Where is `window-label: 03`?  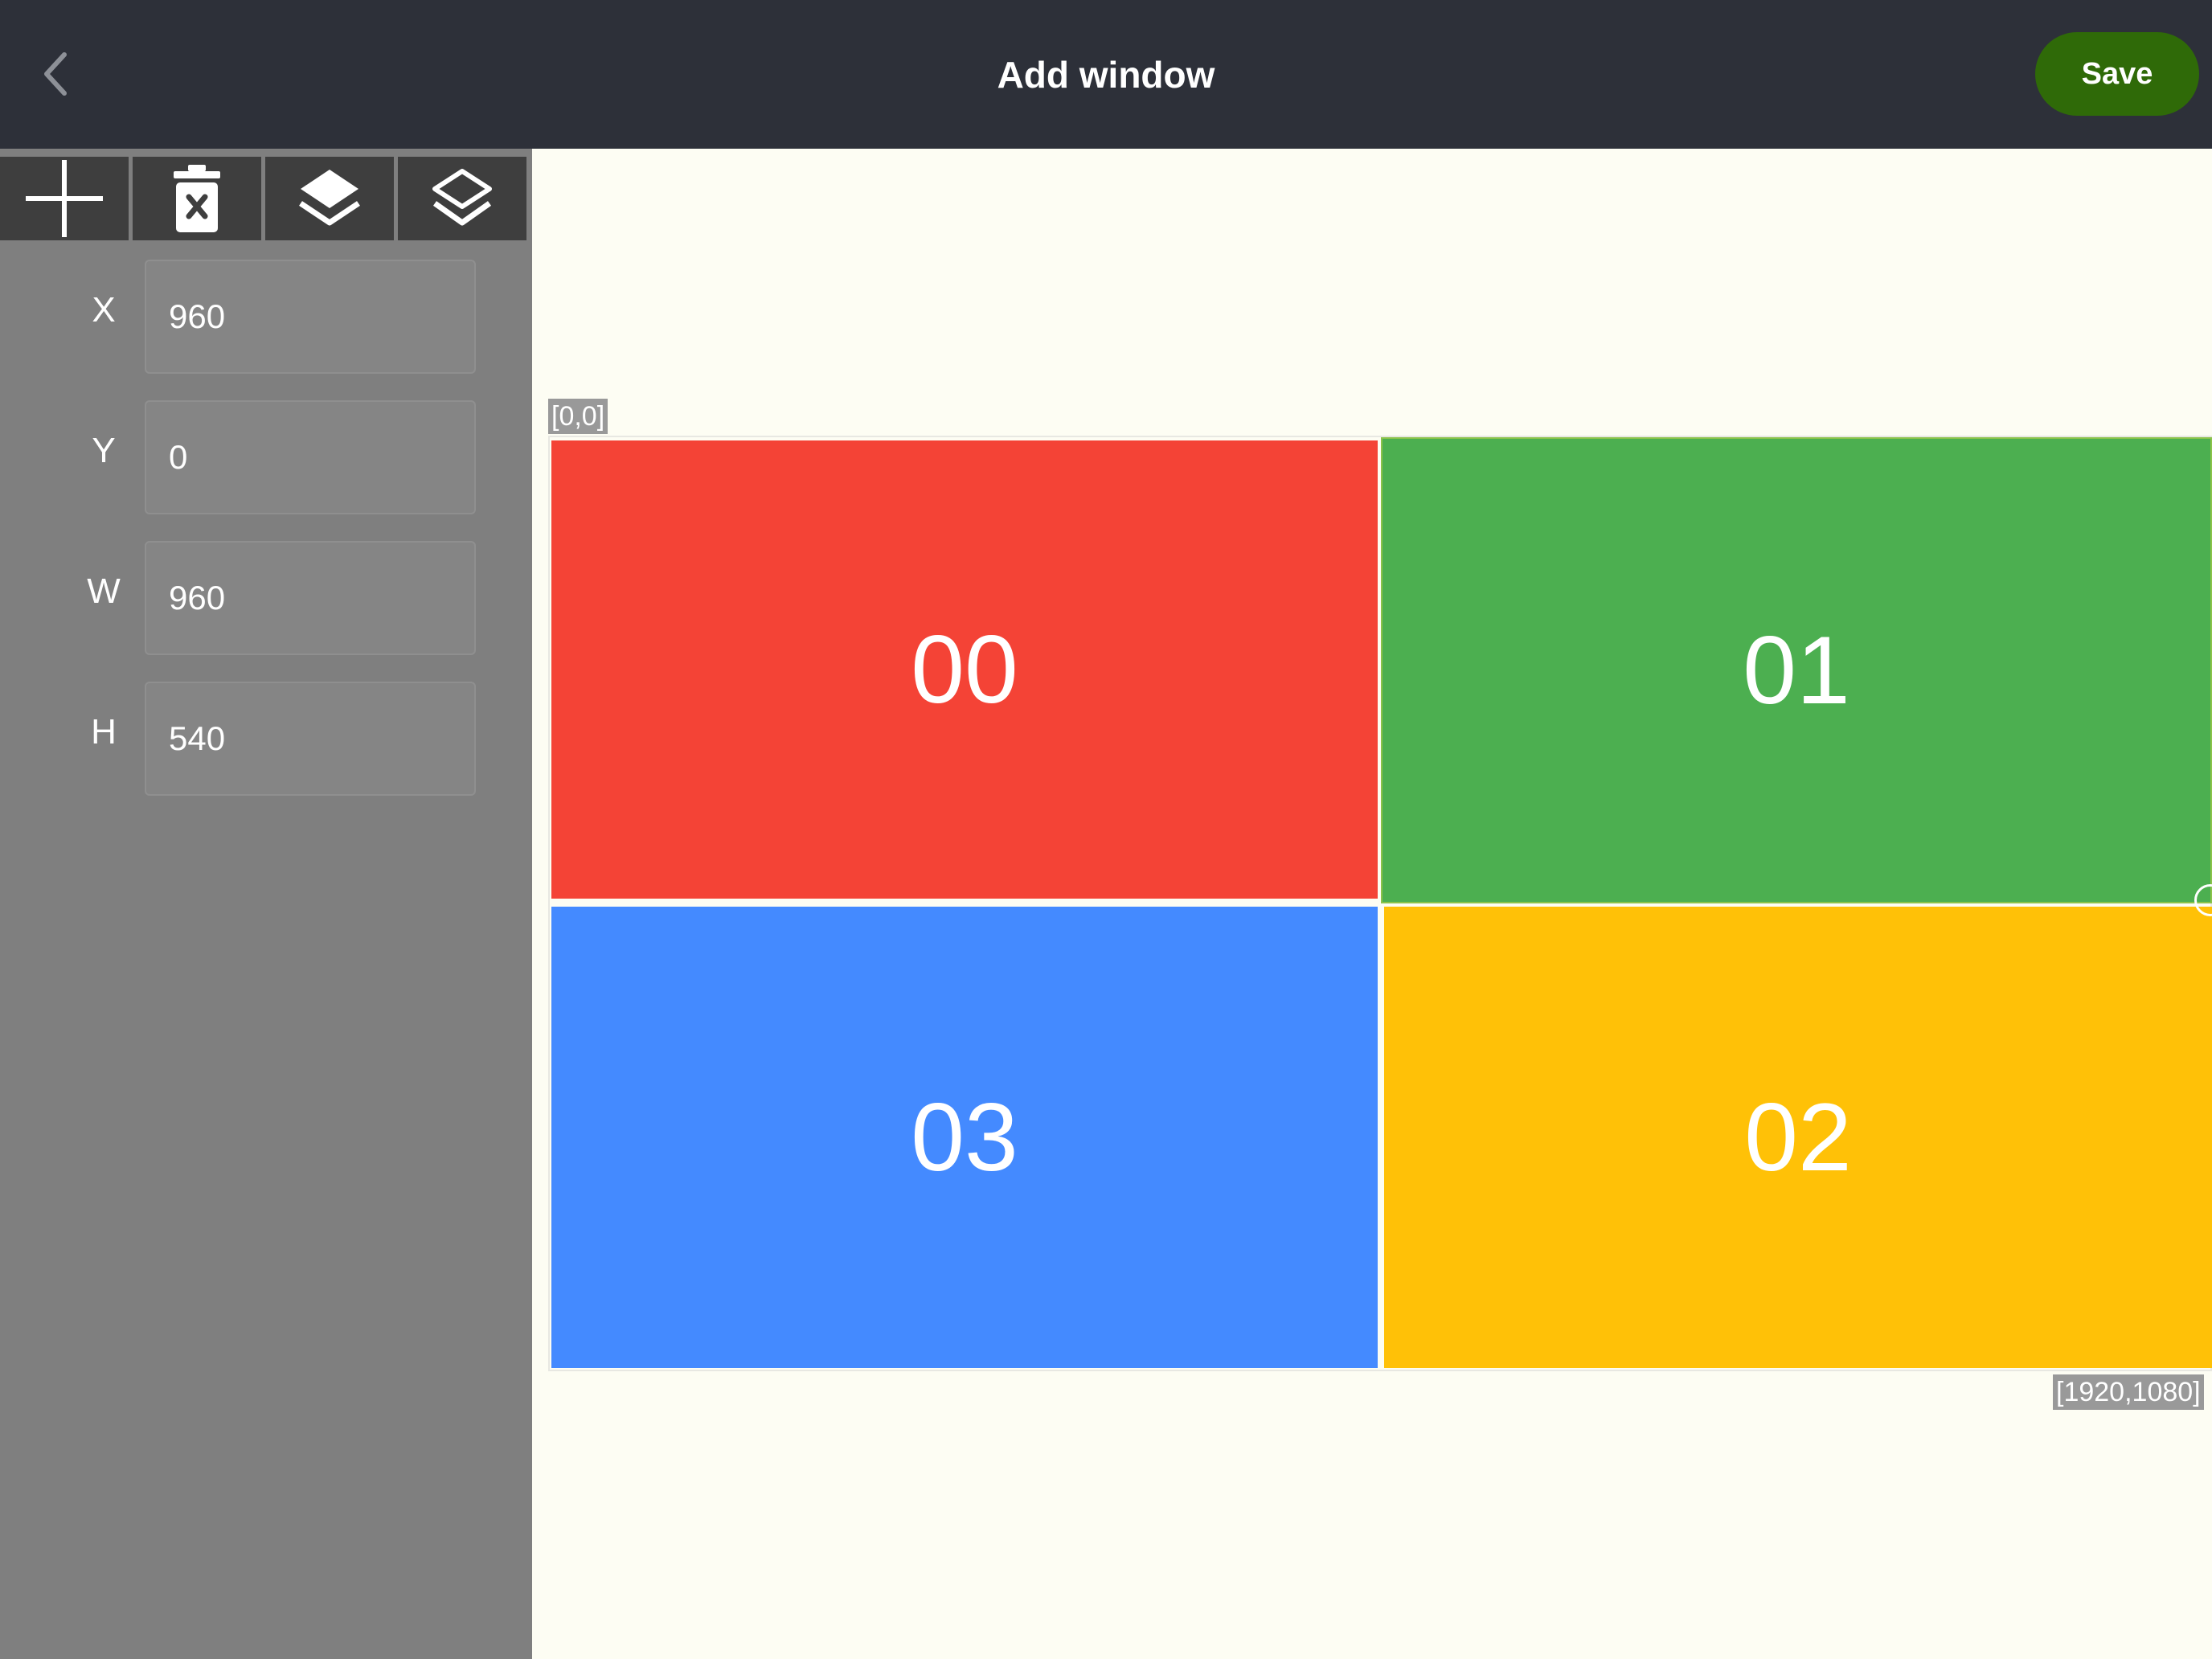 window-label: 03 is located at coordinates (964, 1137).